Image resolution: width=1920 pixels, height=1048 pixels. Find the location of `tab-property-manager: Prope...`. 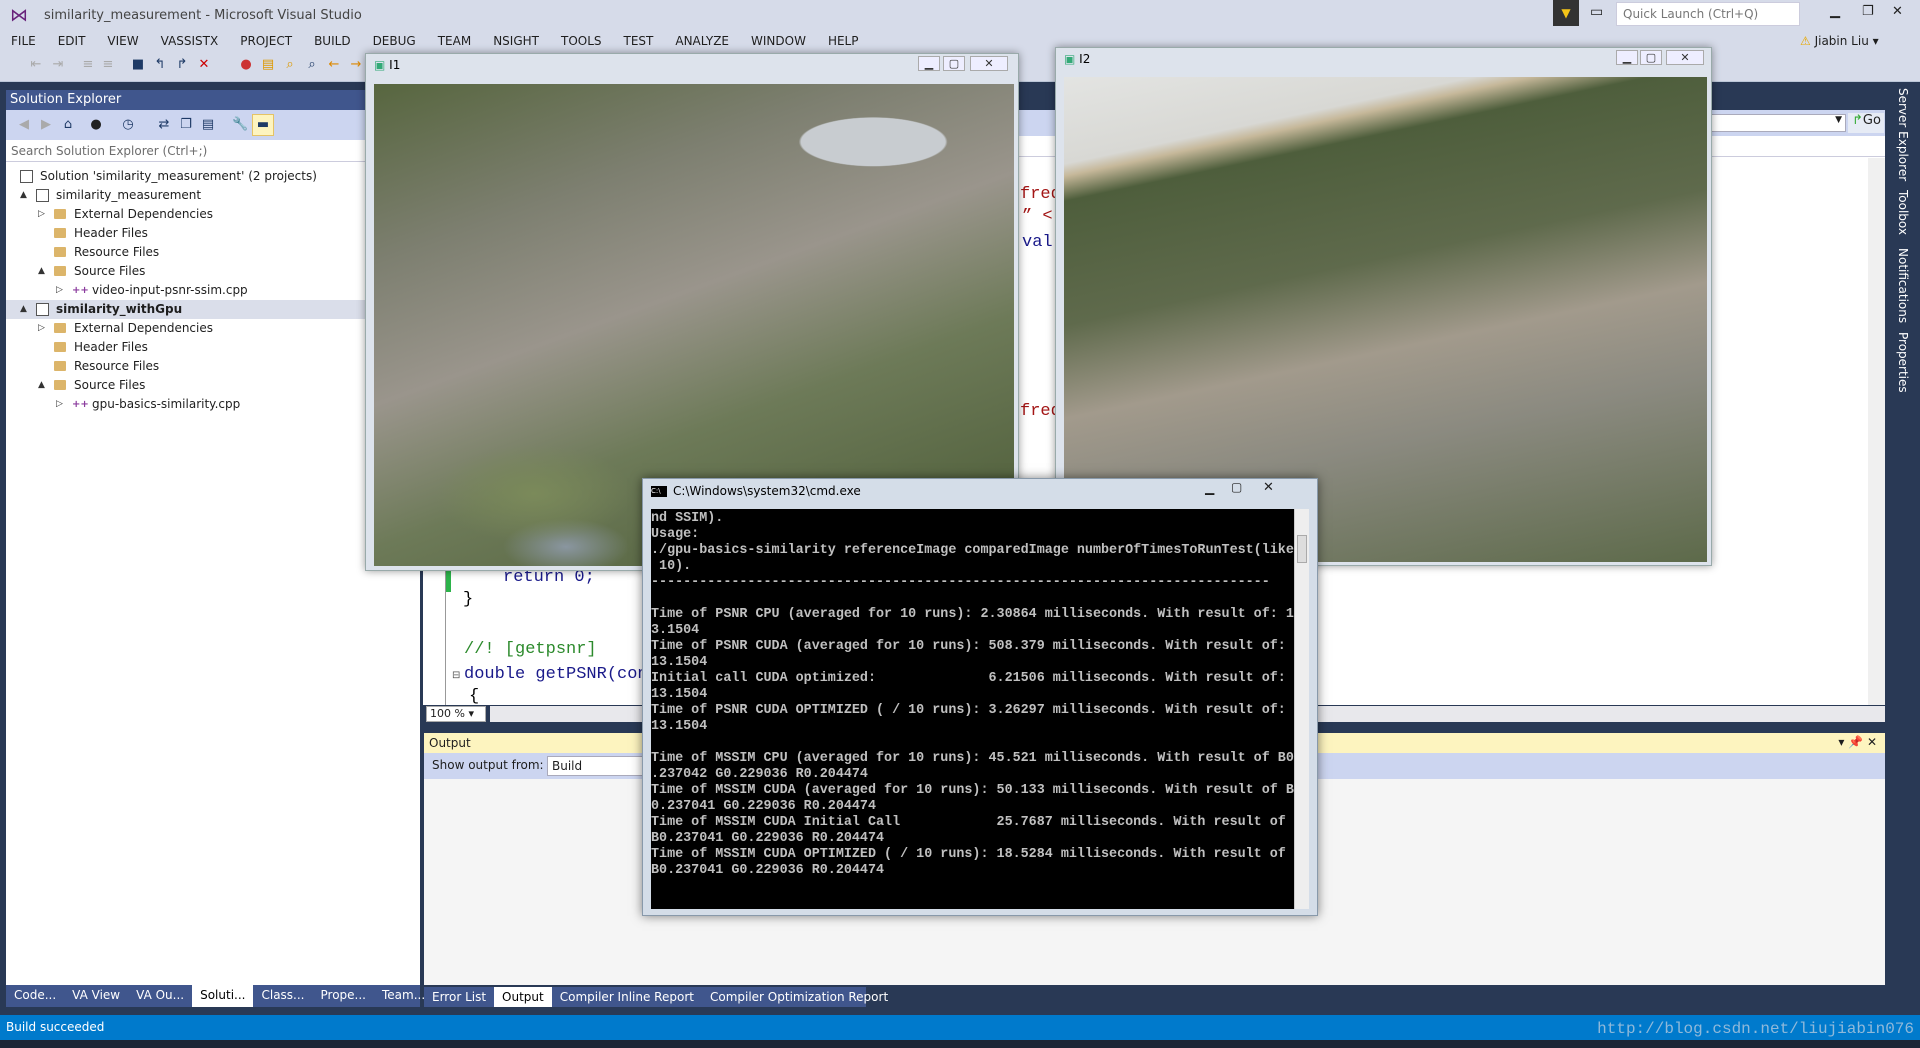

tab-property-manager: Prope... is located at coordinates (343, 996).